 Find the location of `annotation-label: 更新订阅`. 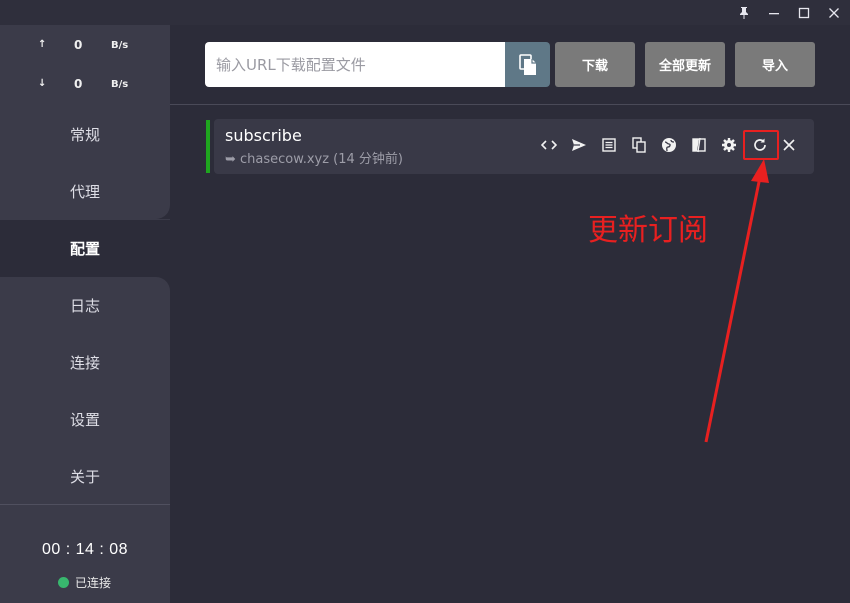

annotation-label: 更新订阅 is located at coordinates (648, 230).